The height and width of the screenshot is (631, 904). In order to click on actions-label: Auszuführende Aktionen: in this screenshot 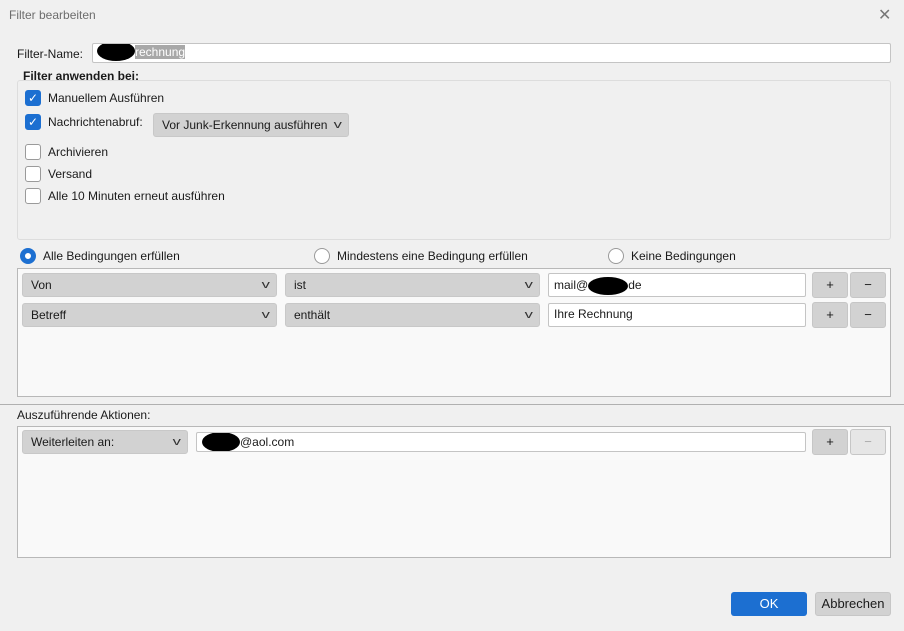, I will do `click(84, 415)`.